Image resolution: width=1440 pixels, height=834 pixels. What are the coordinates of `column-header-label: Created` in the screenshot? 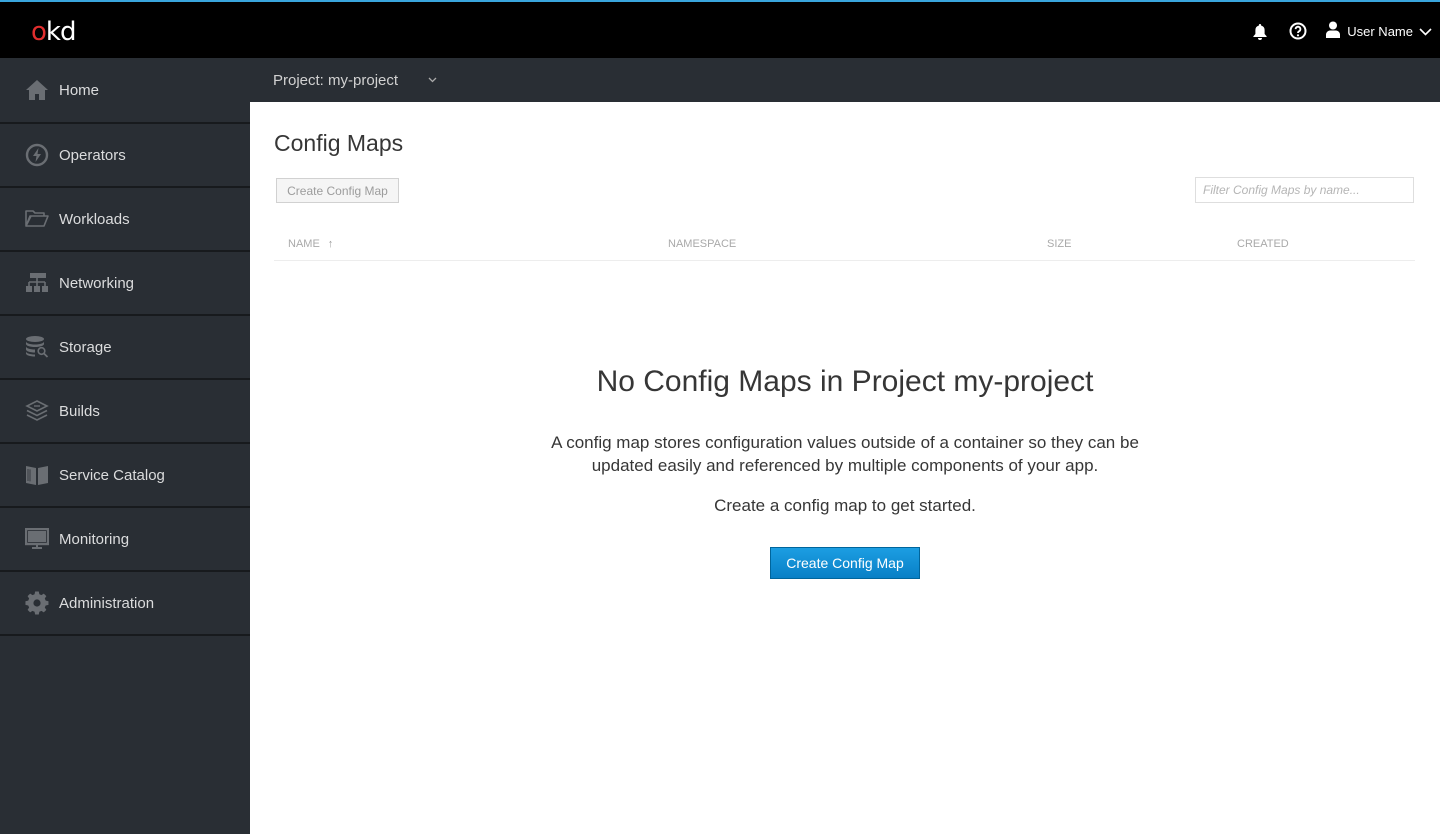 It's located at (1263, 244).